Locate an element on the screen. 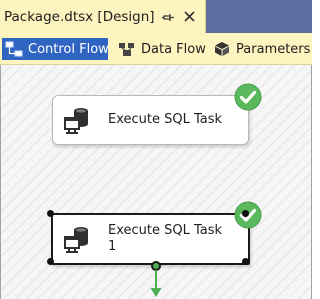  execute-sql-task: Execute SQL Task is located at coordinates (150, 120).